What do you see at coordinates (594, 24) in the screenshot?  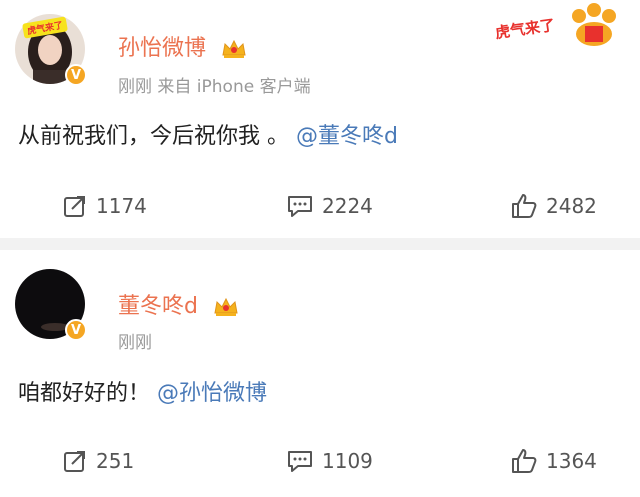 I see `paw-icon` at bounding box center [594, 24].